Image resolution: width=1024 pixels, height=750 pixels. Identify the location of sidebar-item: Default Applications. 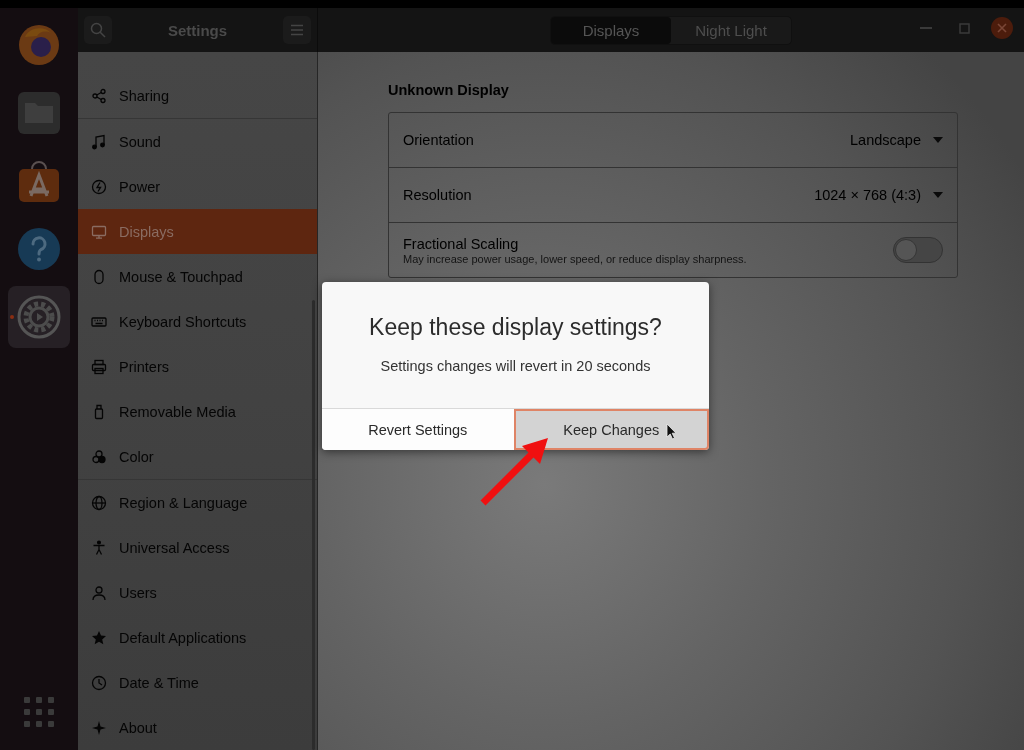
(197, 637).